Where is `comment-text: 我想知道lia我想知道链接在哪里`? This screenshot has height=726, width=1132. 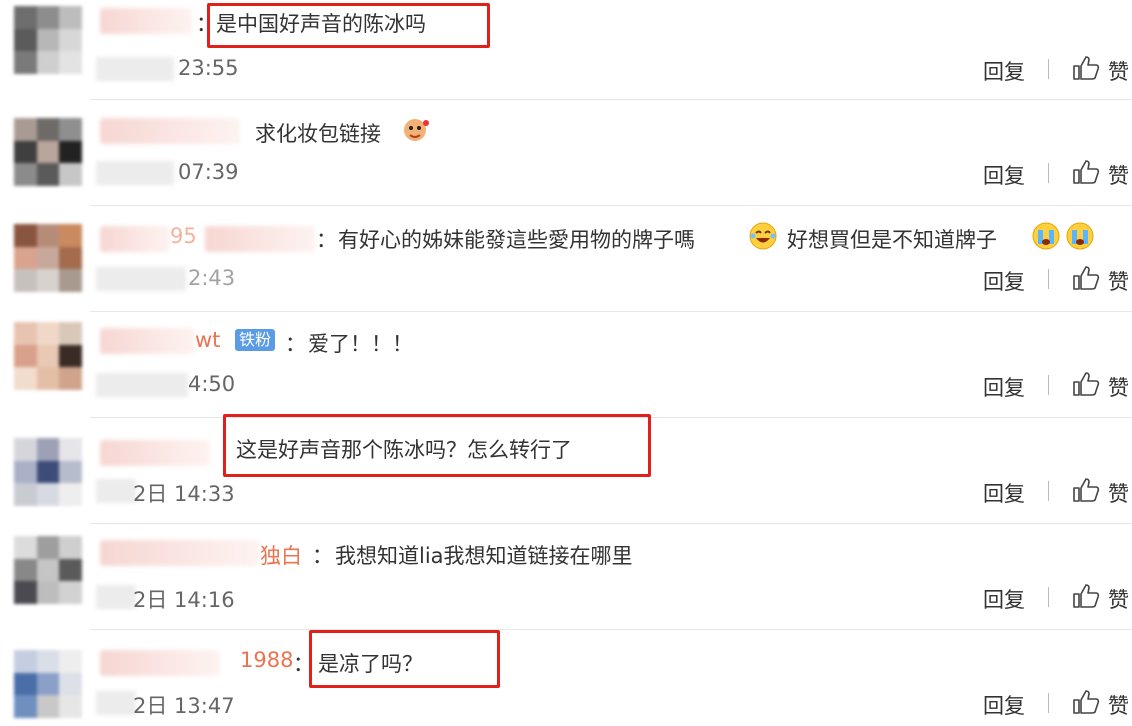 comment-text: 我想知道lia我想知道链接在哪里 is located at coordinates (484, 556).